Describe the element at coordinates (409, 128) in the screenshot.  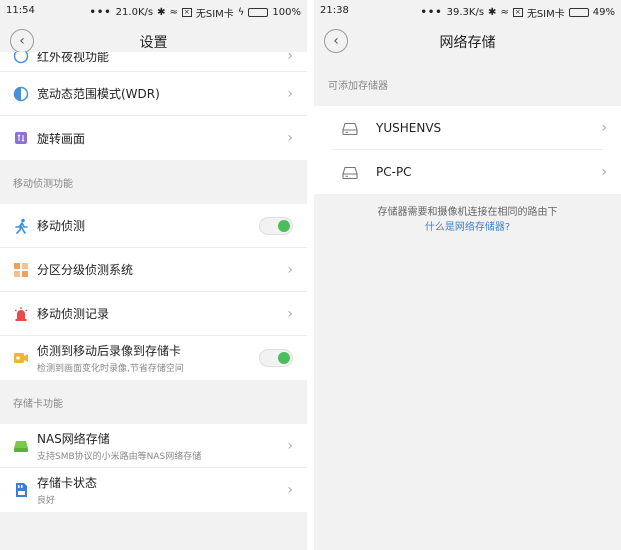
I see `storage-device-name: YUSHENVS` at that location.